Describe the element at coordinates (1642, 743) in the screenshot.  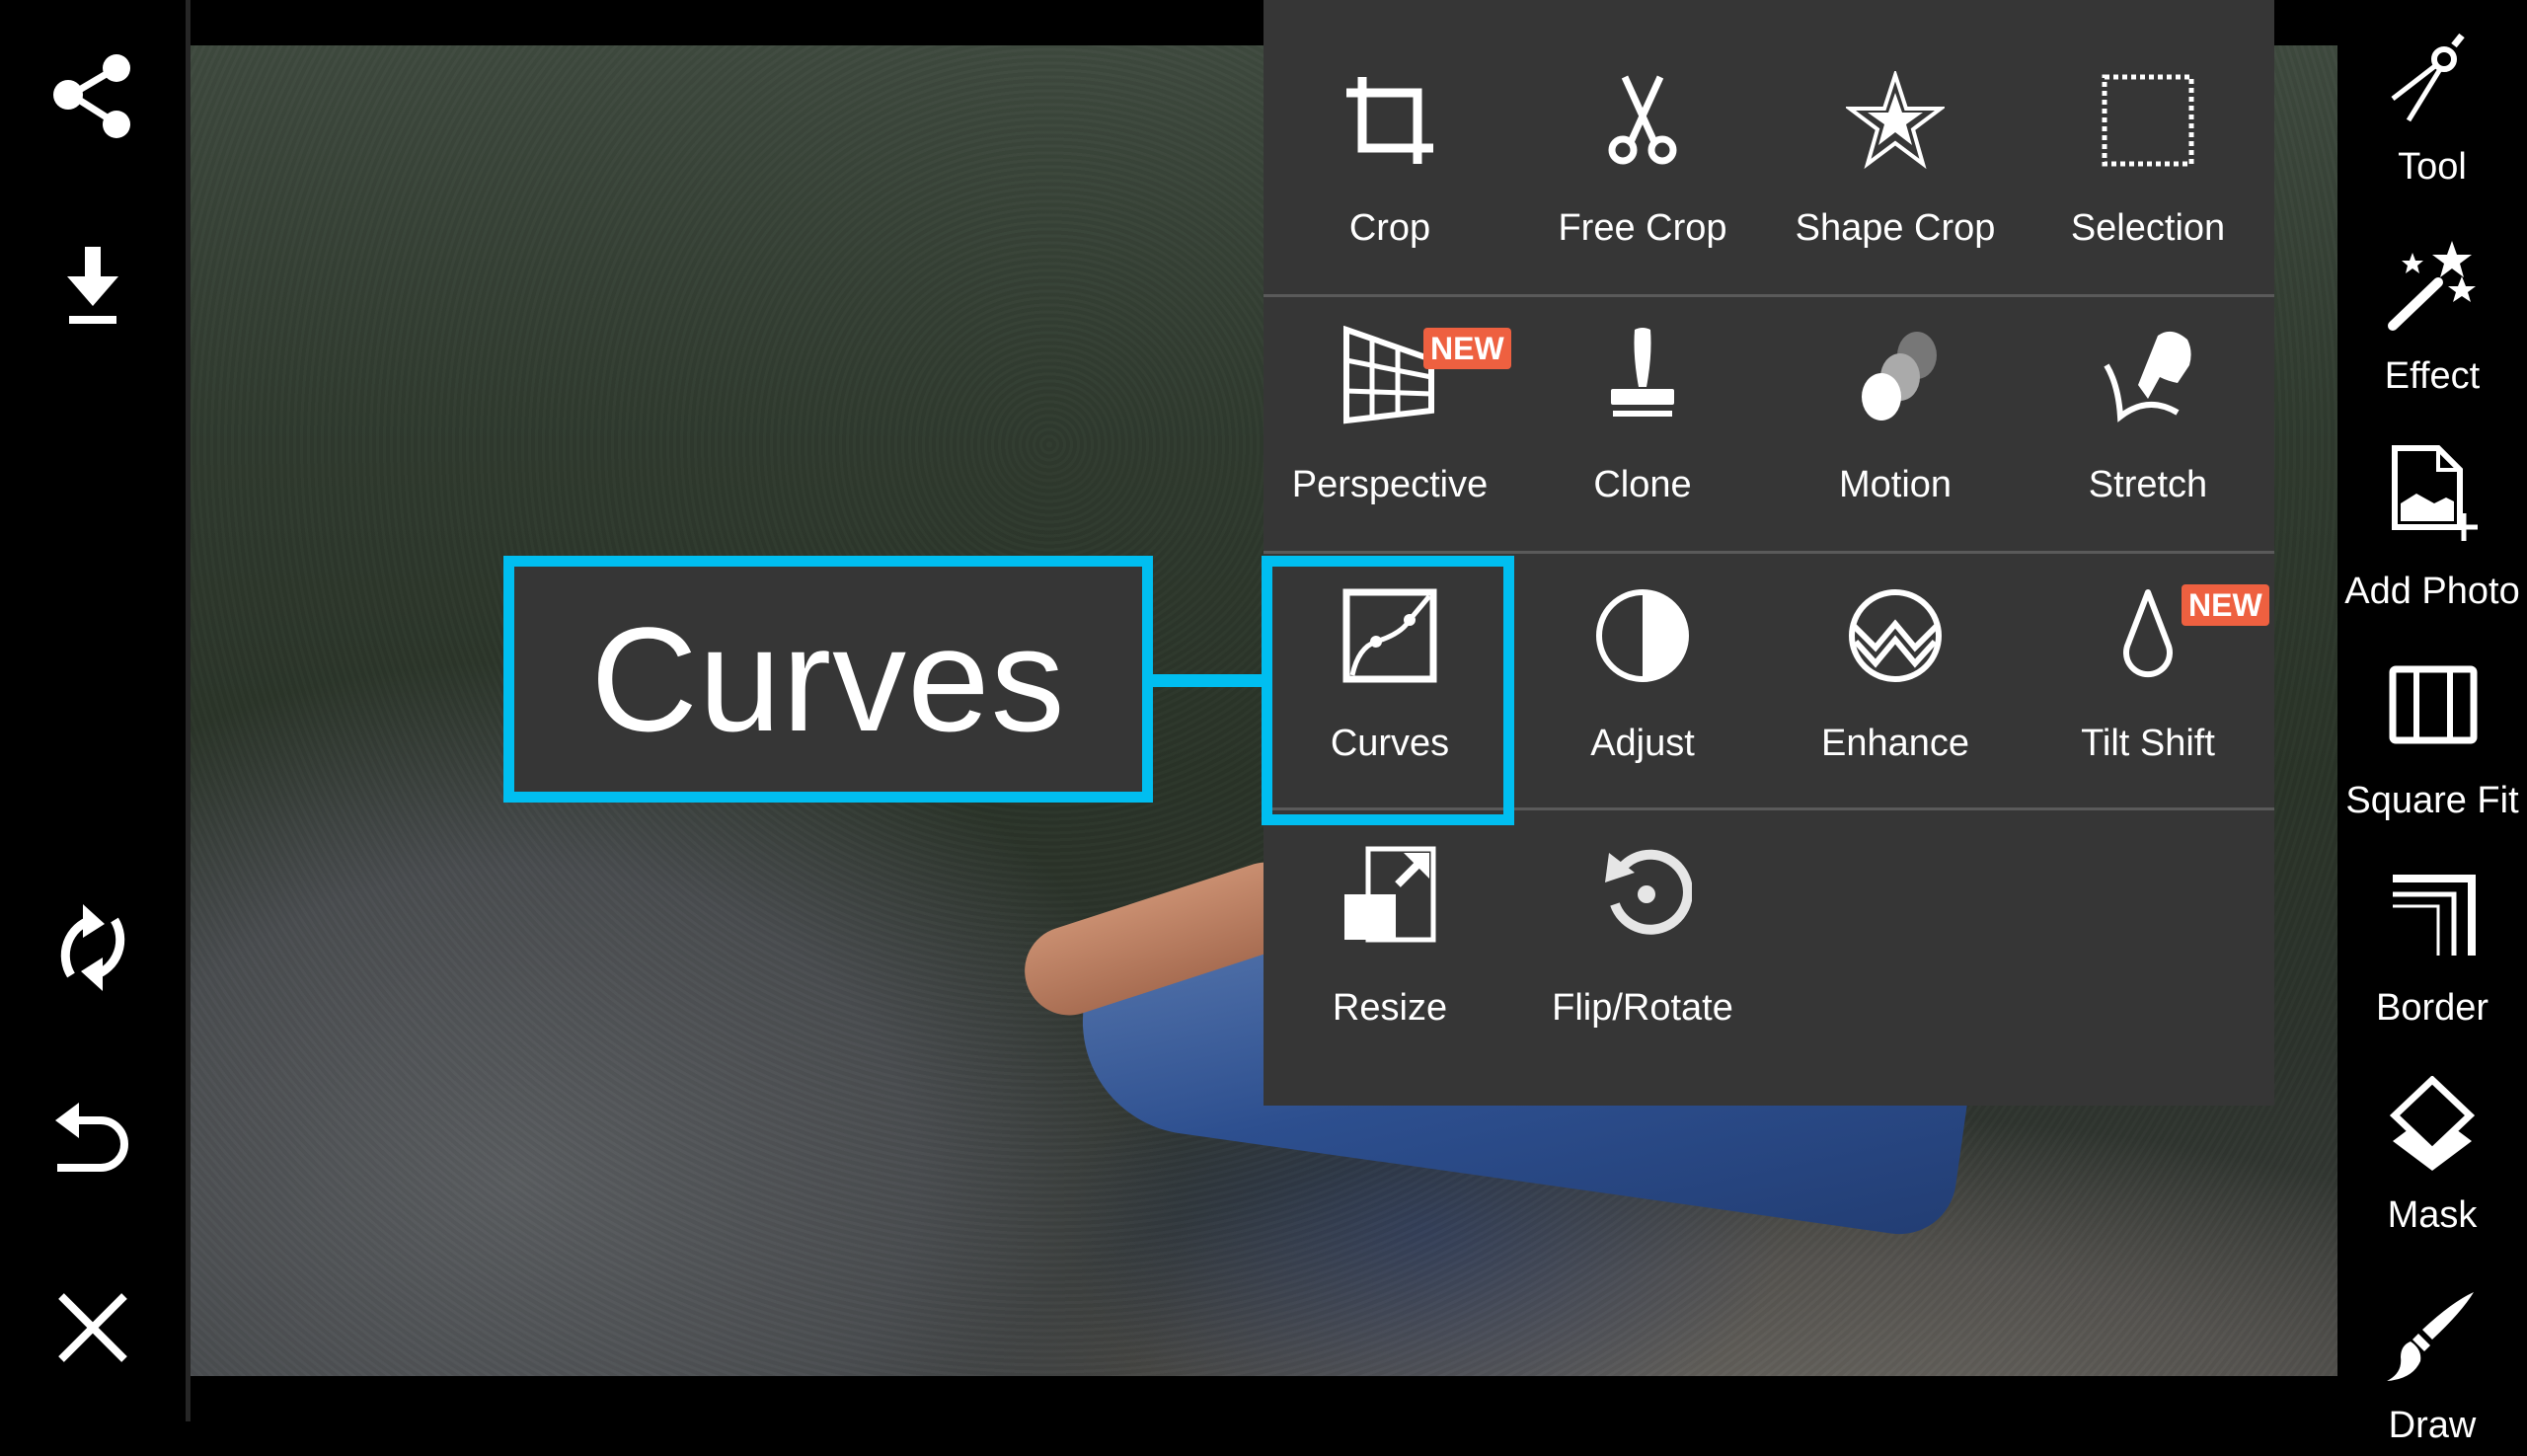
I see `tool-label: Adjust` at that location.